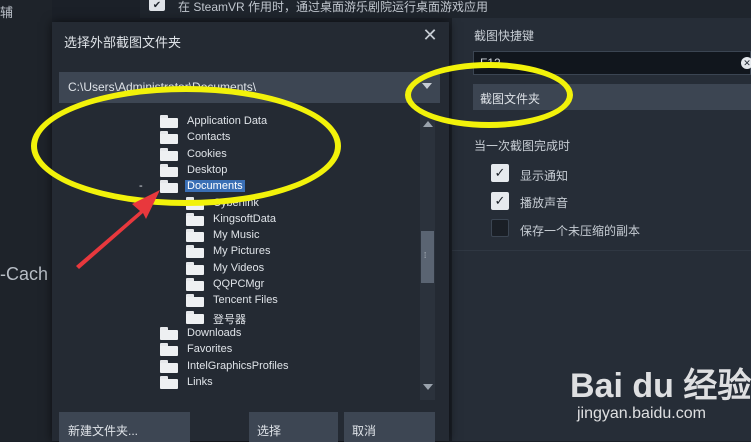  What do you see at coordinates (660, 386) in the screenshot?
I see `baidu-watermark-logo: Bai du 经验` at bounding box center [660, 386].